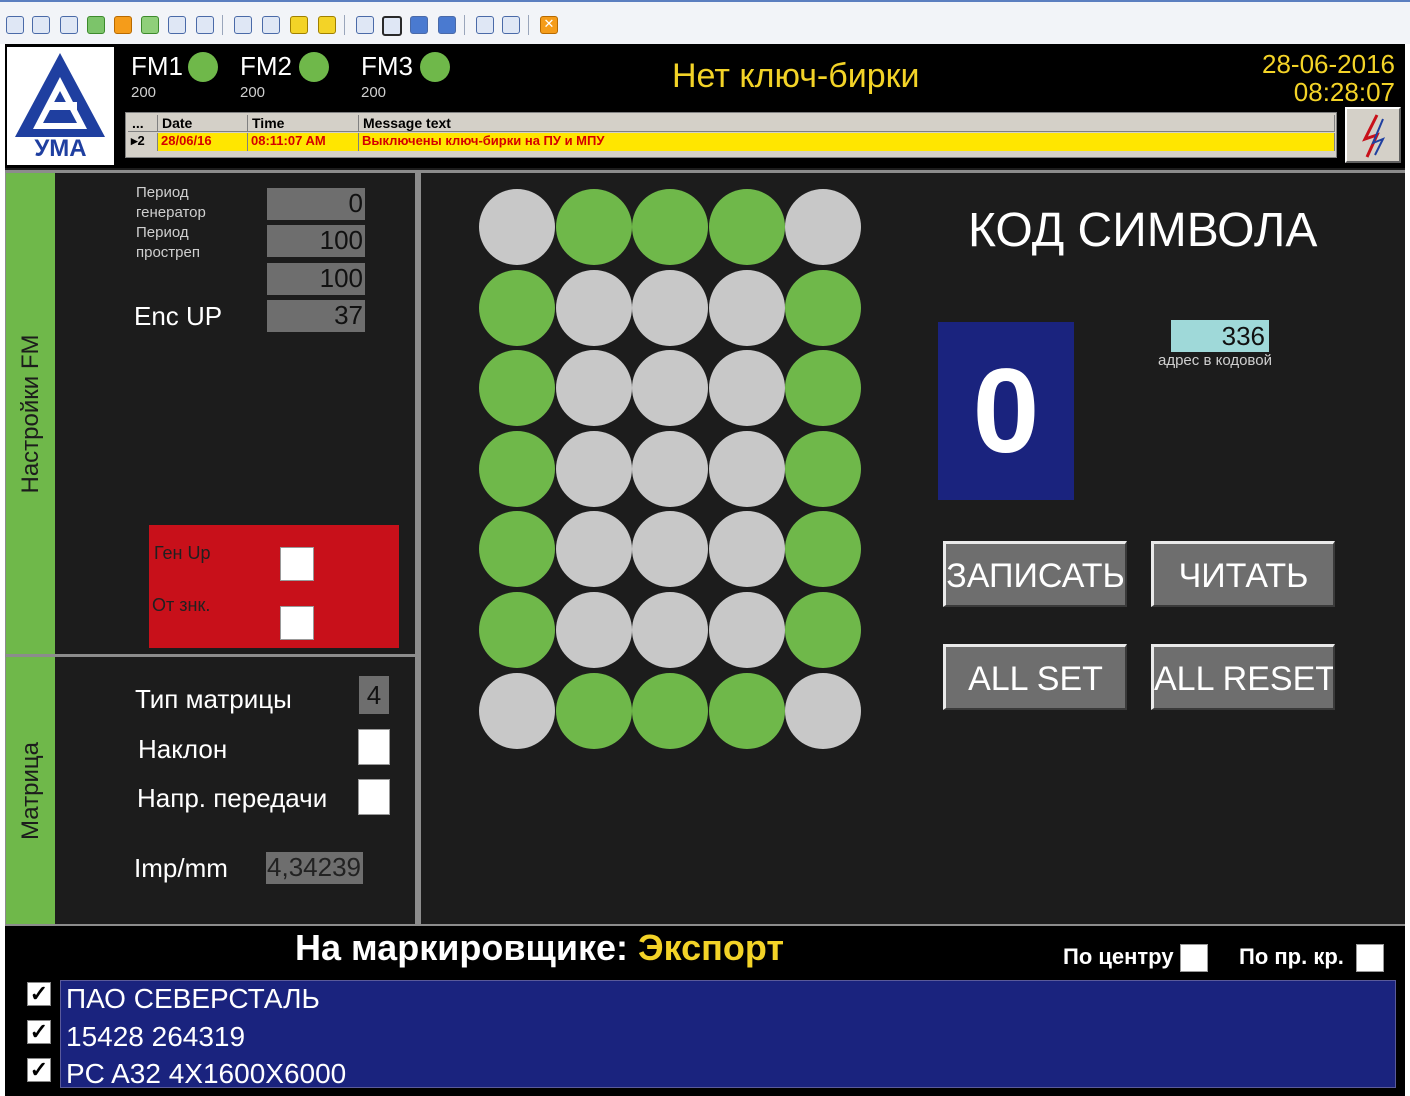  What do you see at coordinates (517, 468) in the screenshot?
I see `matrix-dot-r3-c0` at bounding box center [517, 468].